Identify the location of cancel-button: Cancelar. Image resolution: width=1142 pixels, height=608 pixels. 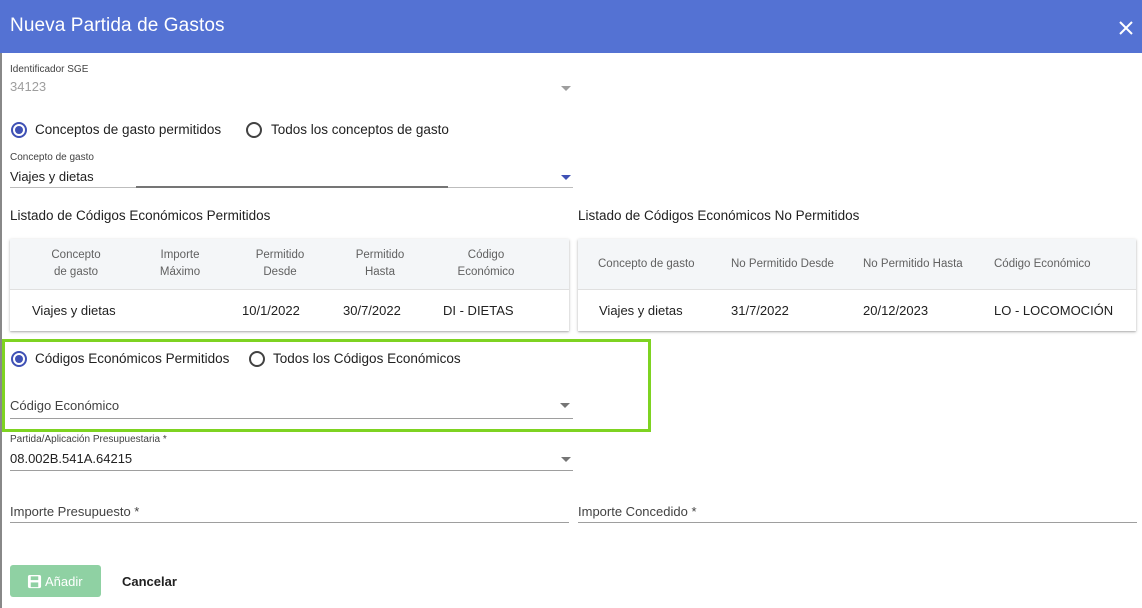
(149, 581).